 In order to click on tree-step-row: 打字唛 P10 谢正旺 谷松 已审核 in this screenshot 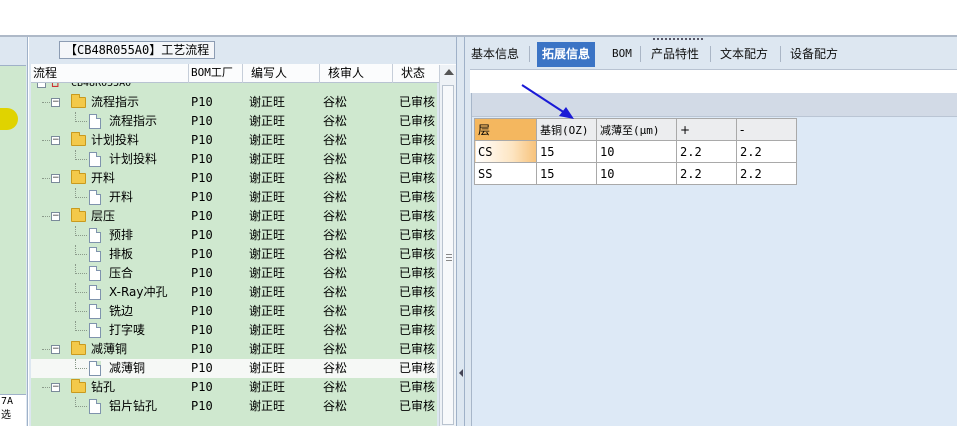, I will do `click(234, 330)`.